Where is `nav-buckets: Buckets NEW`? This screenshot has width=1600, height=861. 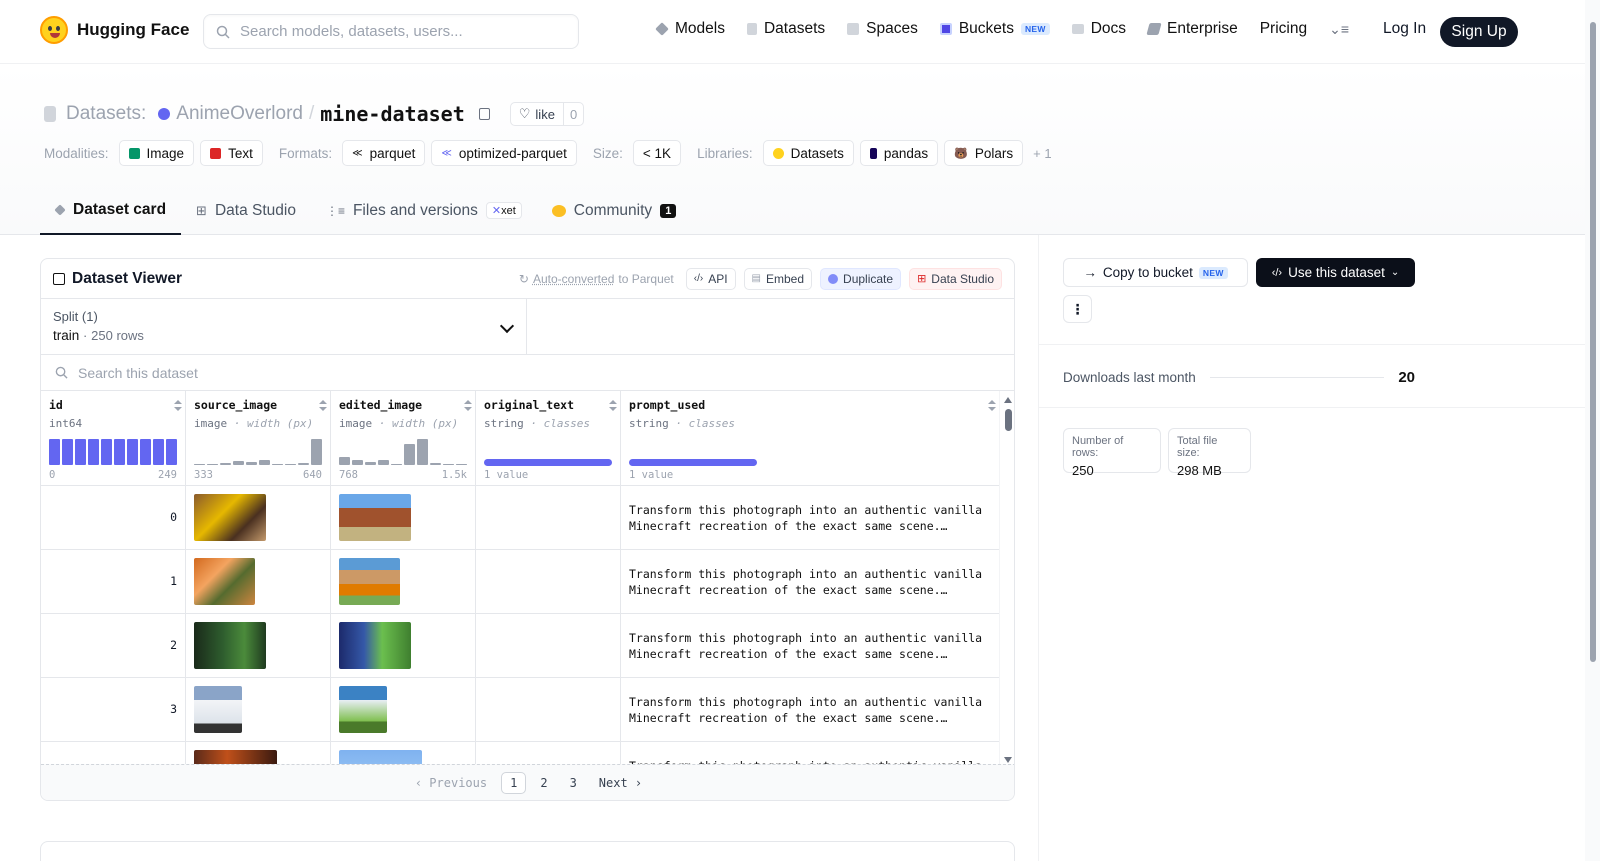
nav-buckets: Buckets NEW is located at coordinates (994, 29).